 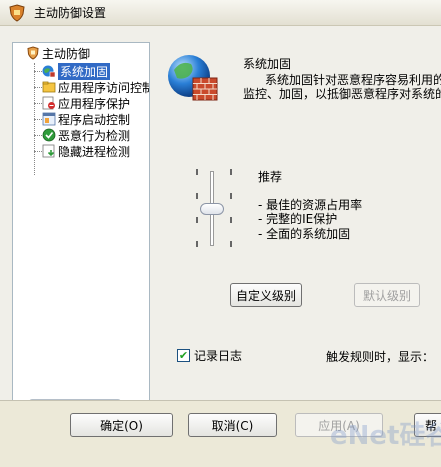 I want to click on malicious-behavior-icon, so click(x=49, y=135).